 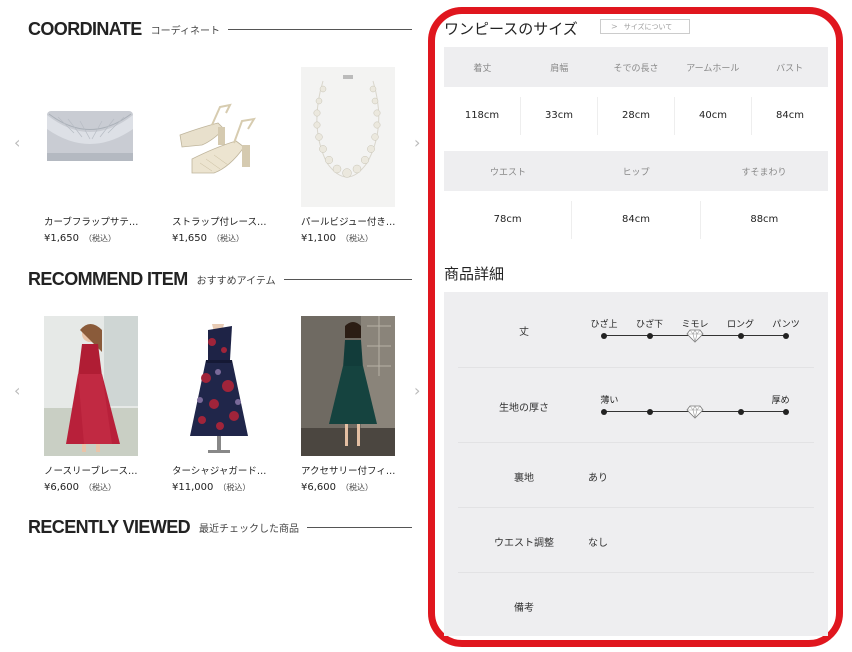 I want to click on thickness-min-label: 薄い, so click(x=609, y=401).